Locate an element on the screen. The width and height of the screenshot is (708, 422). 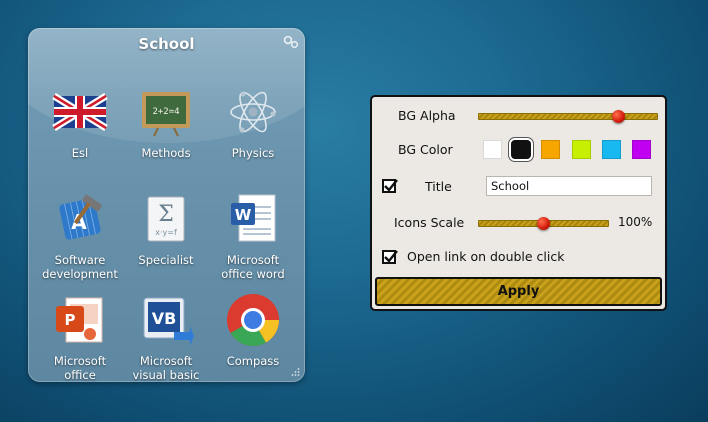
app-tile-methods: 2+2=4 Methods is located at coordinates (166, 122).